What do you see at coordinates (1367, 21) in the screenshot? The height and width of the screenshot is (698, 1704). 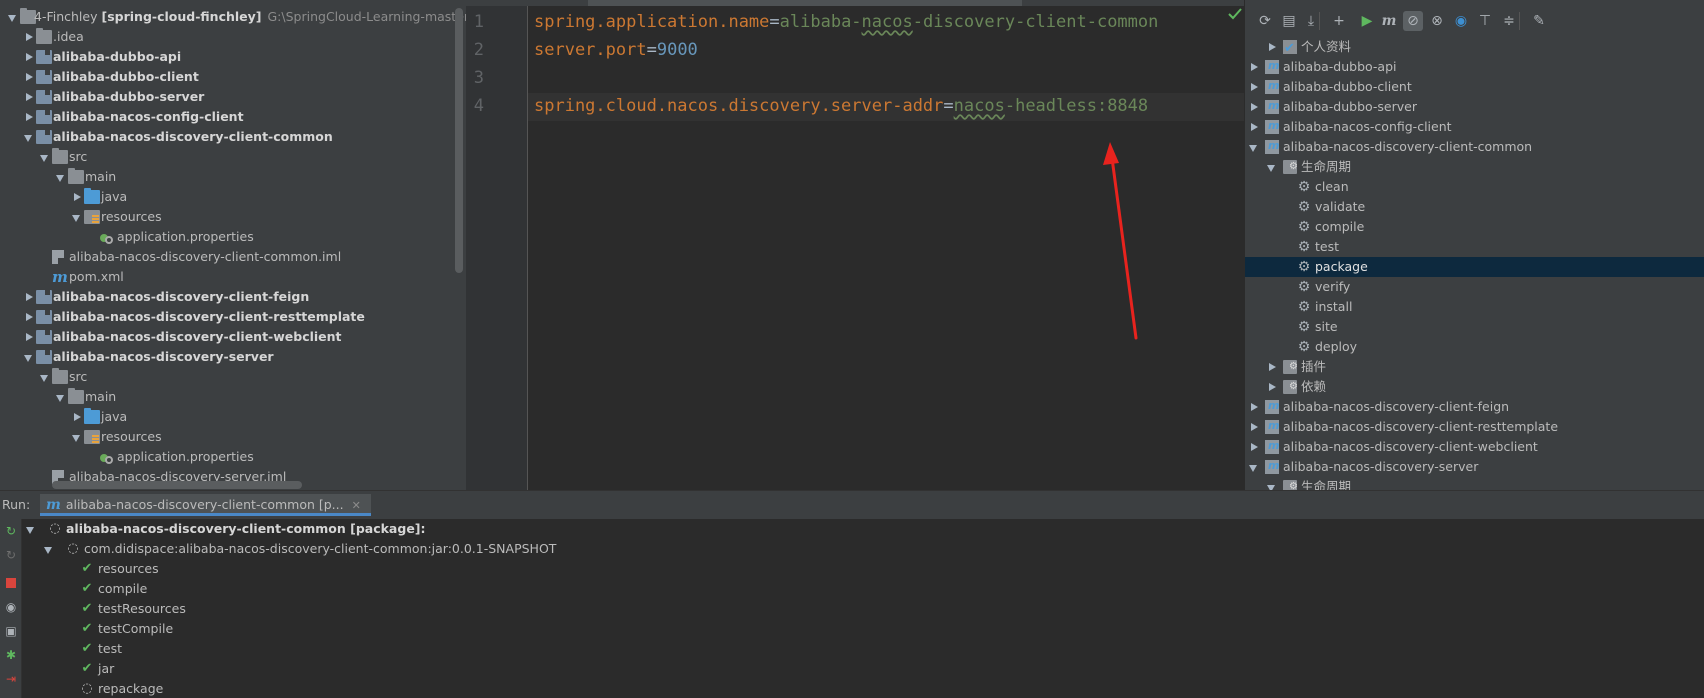 I see `run-icon: ▶` at bounding box center [1367, 21].